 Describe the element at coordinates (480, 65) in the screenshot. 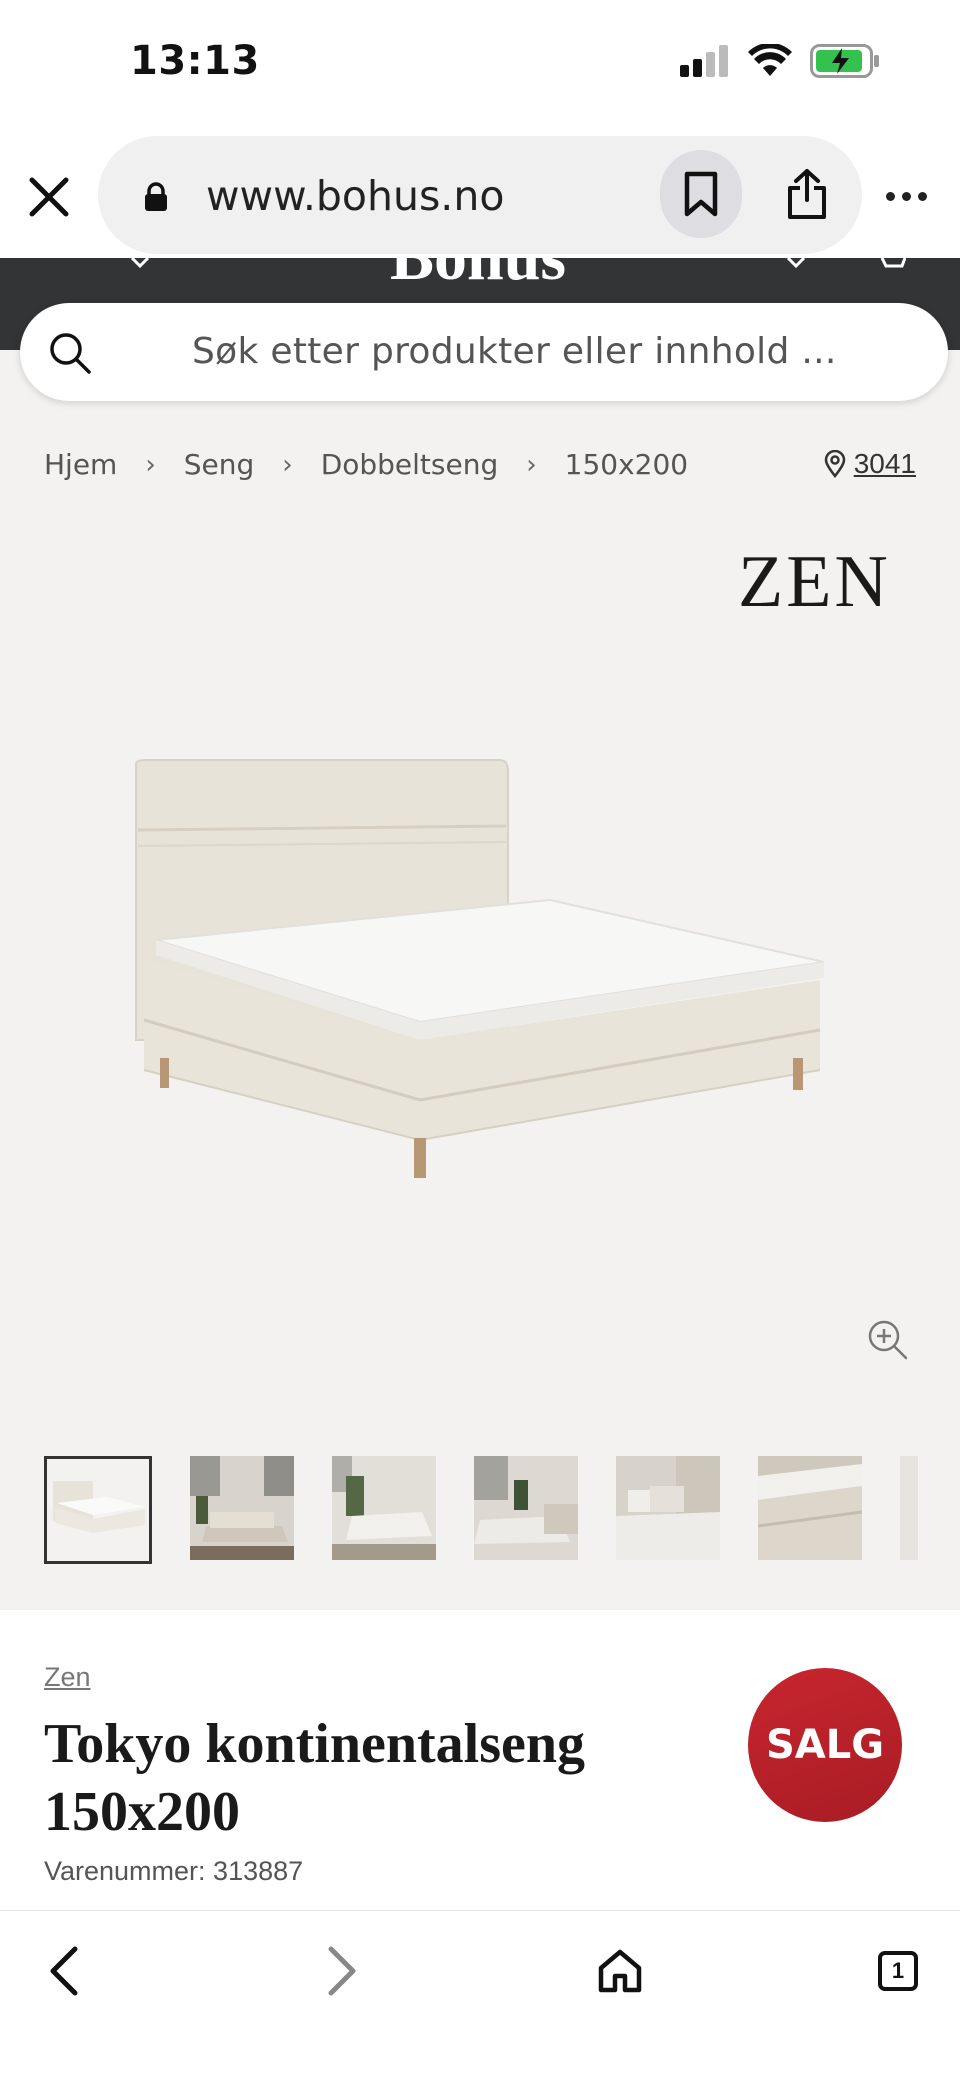

I see `status-bar: 13:13` at that location.